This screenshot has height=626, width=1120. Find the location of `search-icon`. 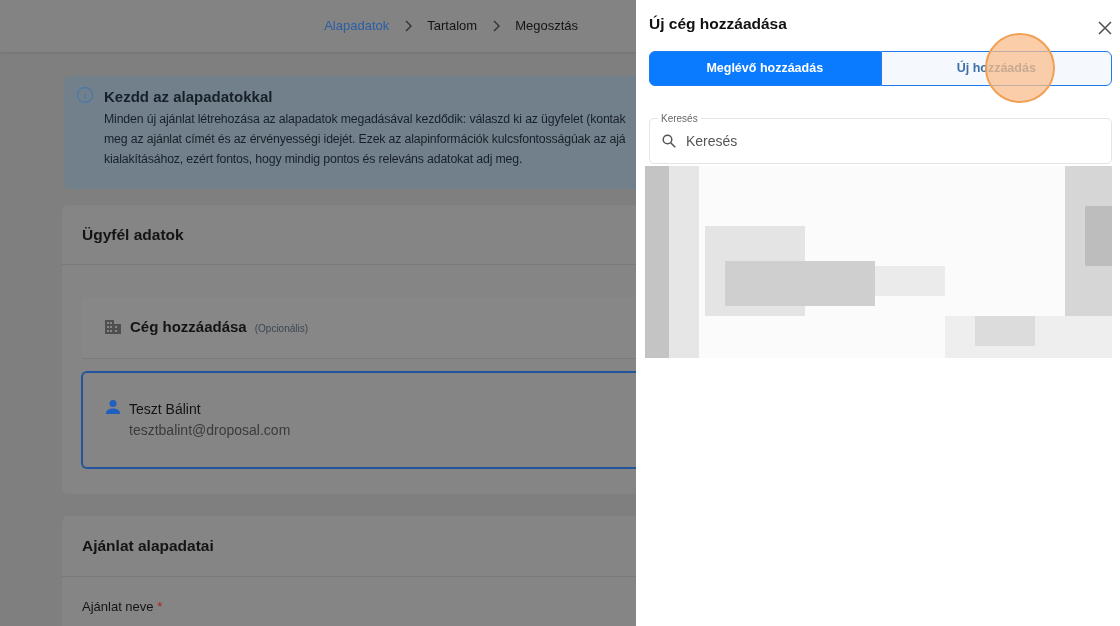

search-icon is located at coordinates (669, 141).